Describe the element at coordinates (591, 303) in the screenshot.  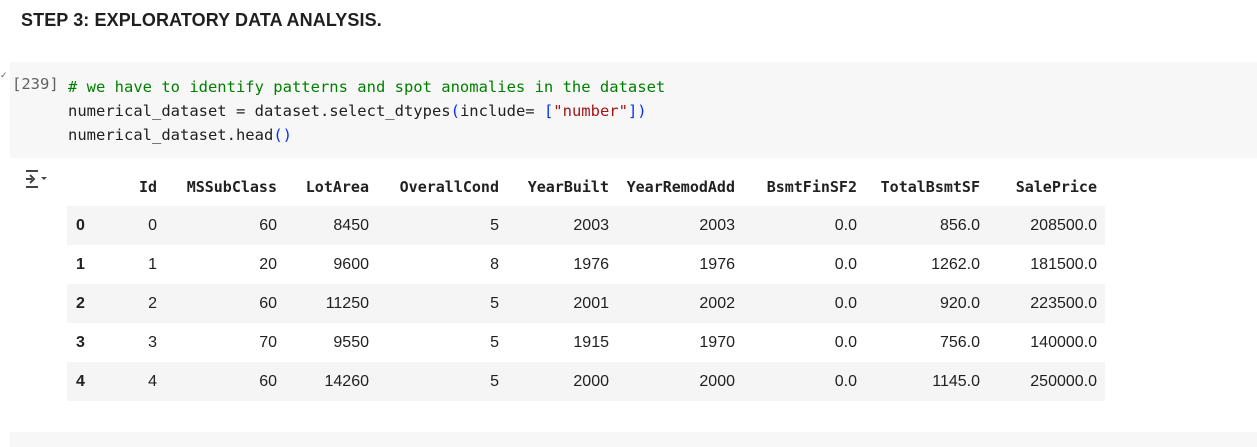
I see `table-cell: 2001` at that location.